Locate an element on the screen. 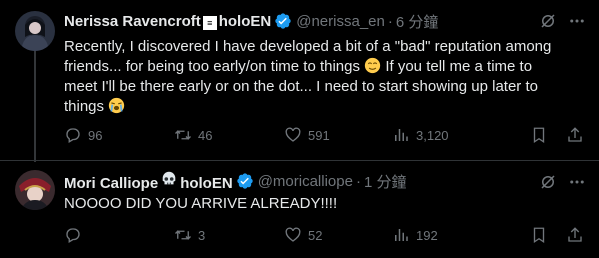 The image size is (599, 258). views-button: 3,120 is located at coordinates (420, 135).